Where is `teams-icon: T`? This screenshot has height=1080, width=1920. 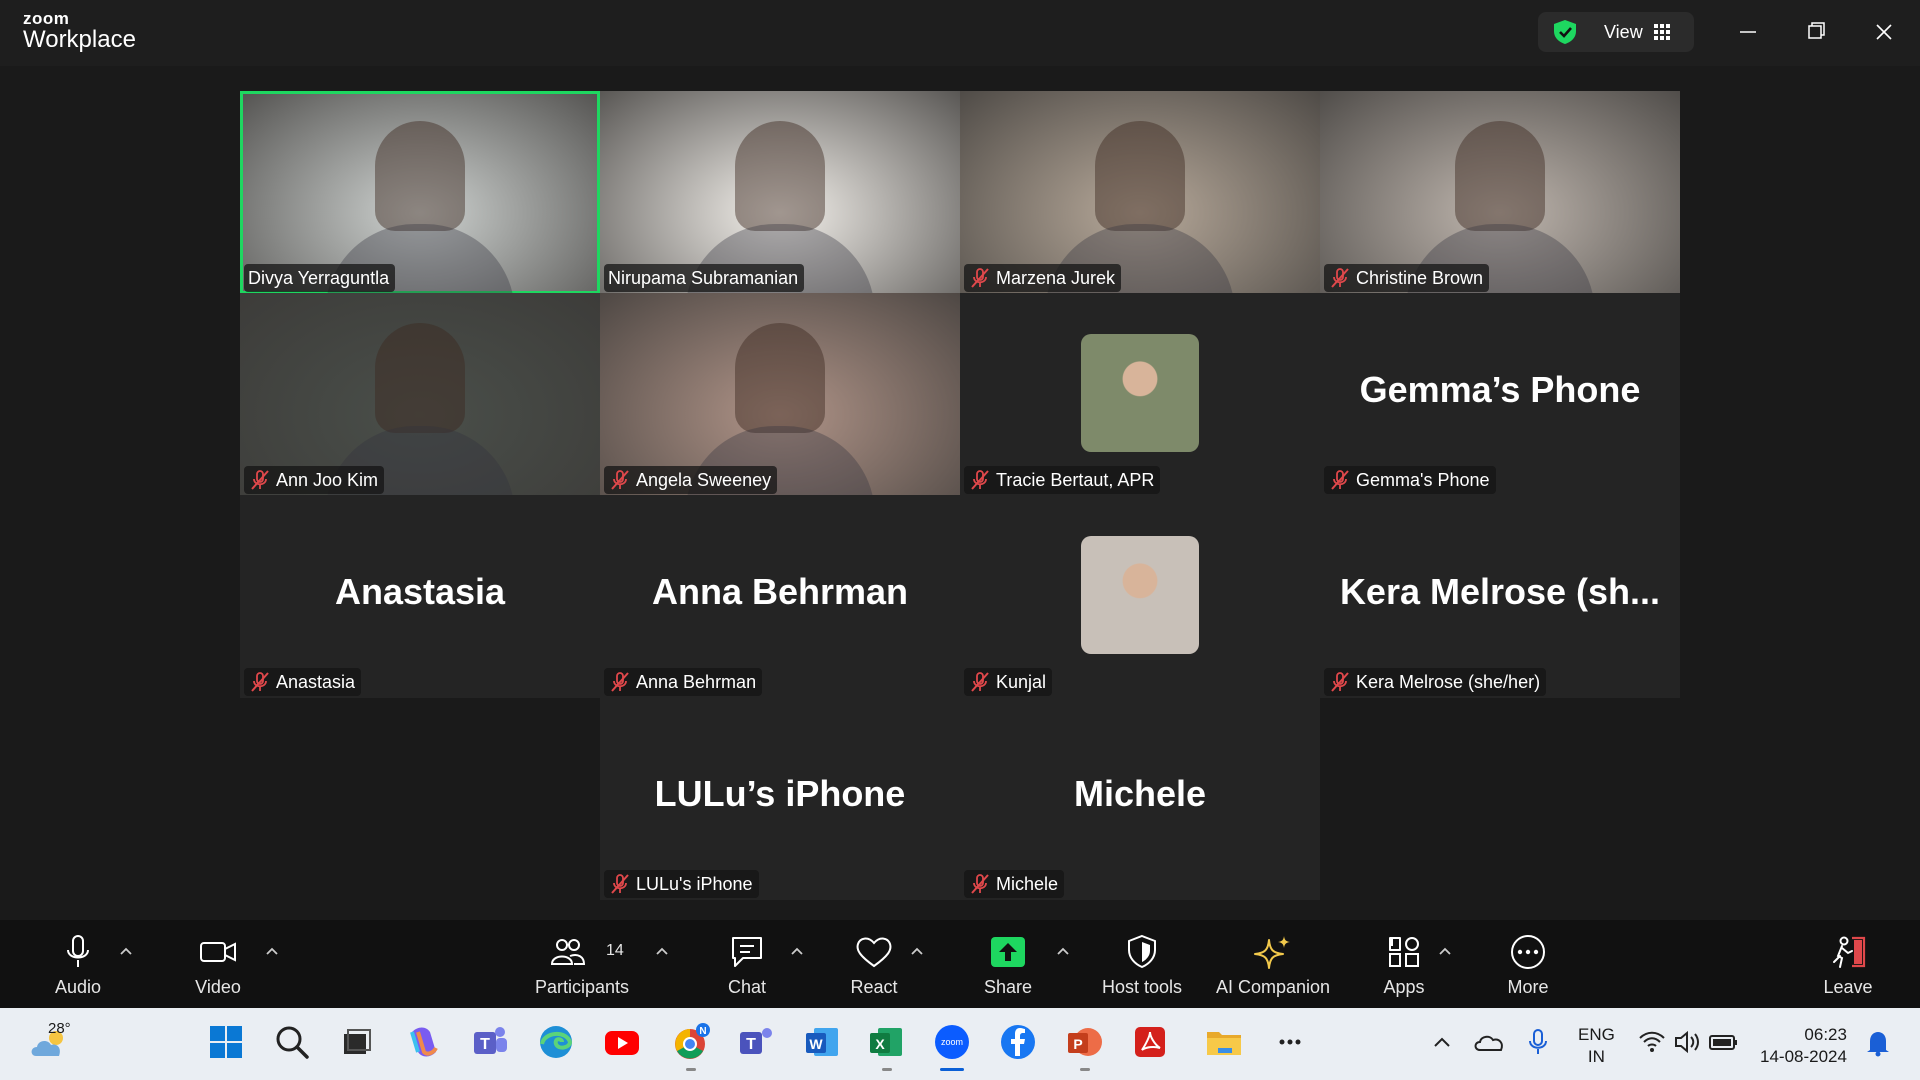 teams-icon: T is located at coordinates (490, 1042).